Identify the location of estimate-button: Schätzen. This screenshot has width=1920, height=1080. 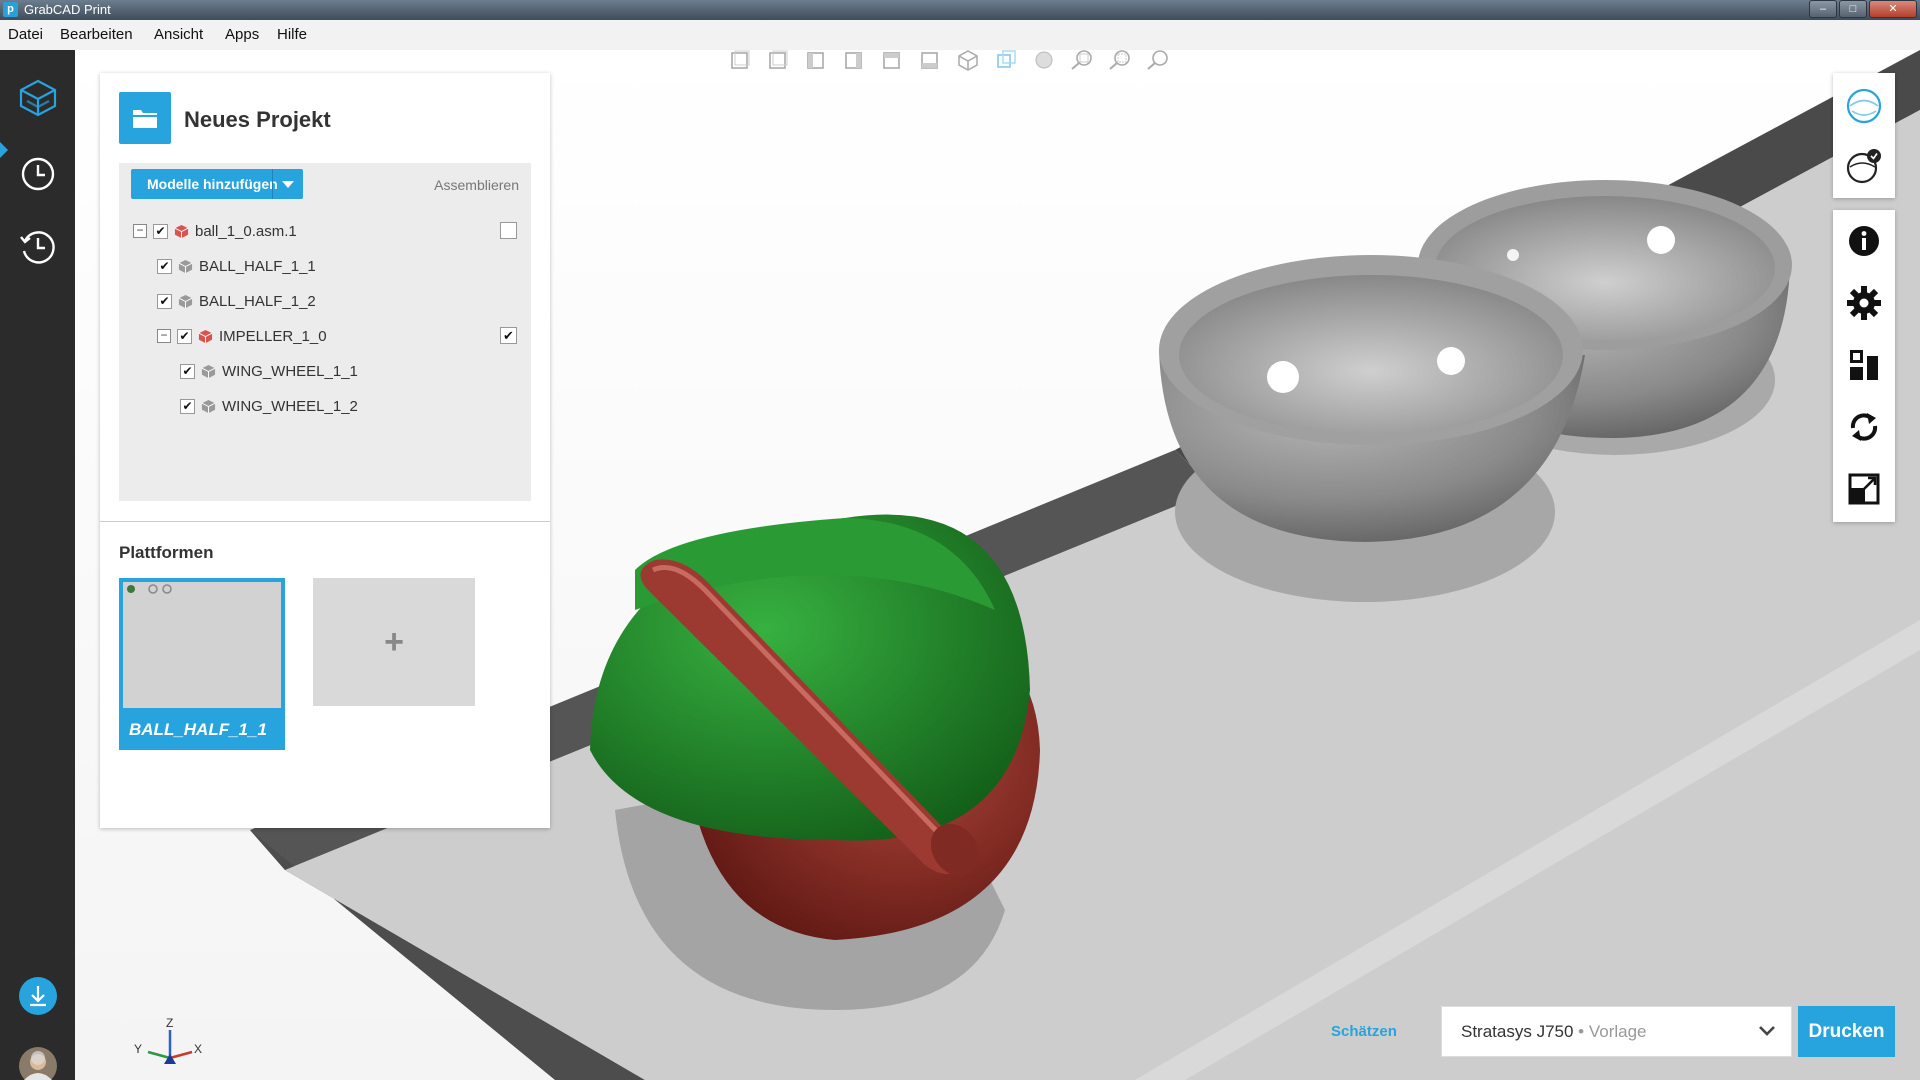
(1364, 1031).